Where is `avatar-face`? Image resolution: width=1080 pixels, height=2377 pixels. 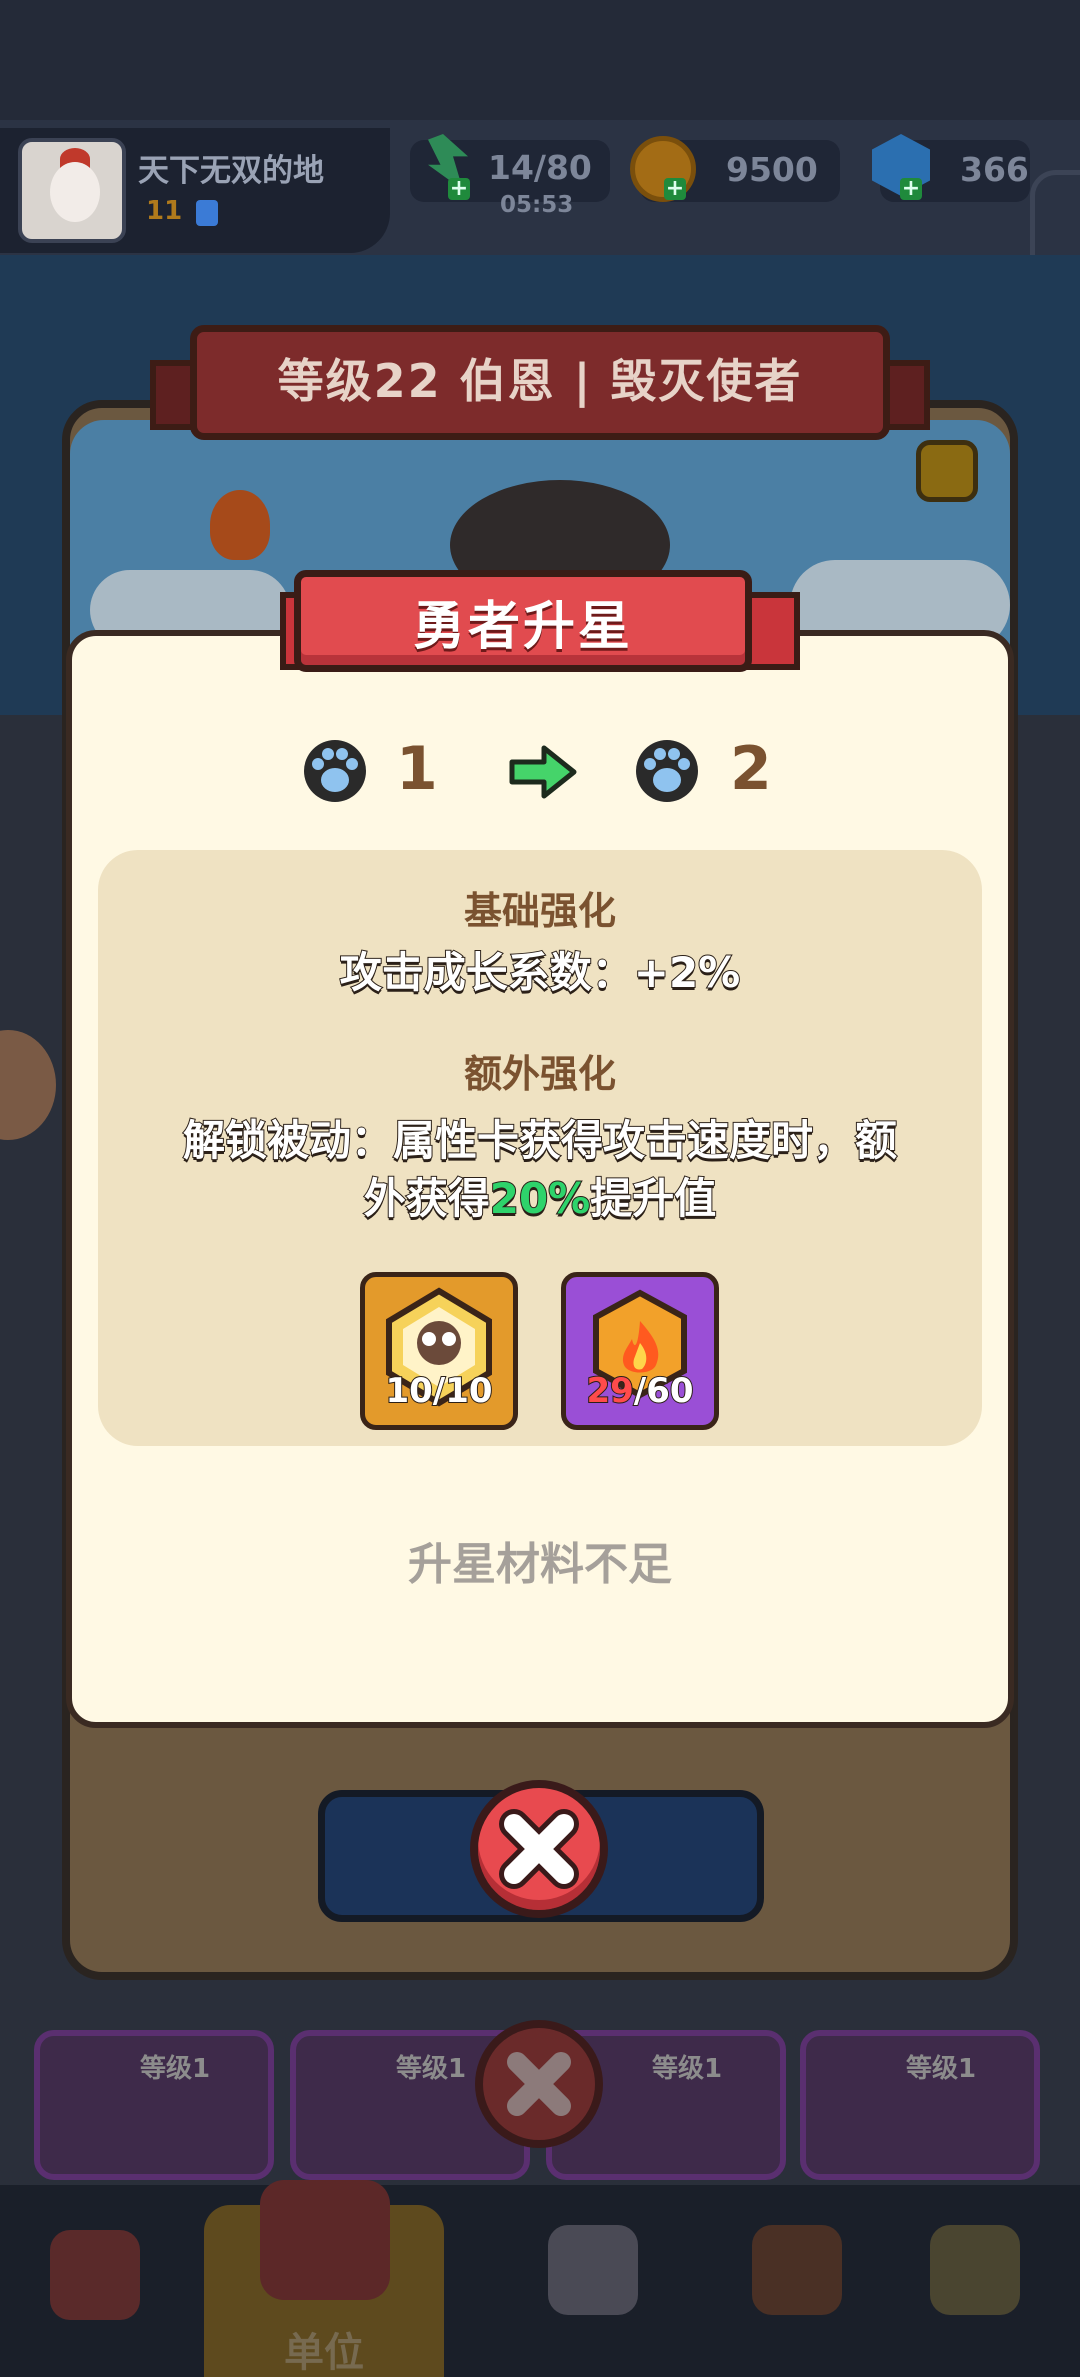
avatar-face is located at coordinates (75, 192).